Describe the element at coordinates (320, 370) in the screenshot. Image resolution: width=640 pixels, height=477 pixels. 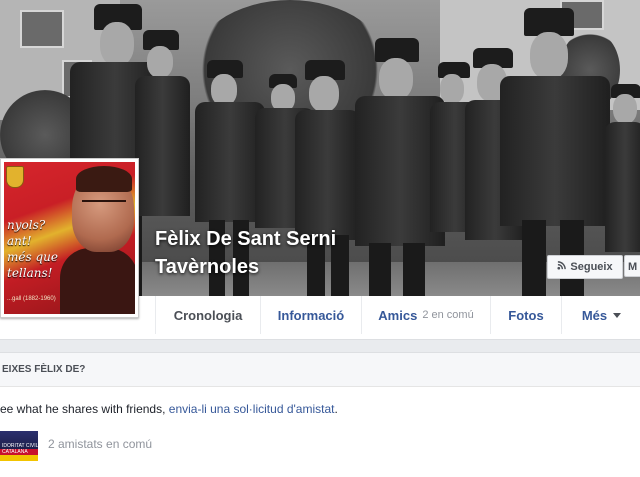
I see `panel-heading: EIXES FÈLIX DE?` at that location.